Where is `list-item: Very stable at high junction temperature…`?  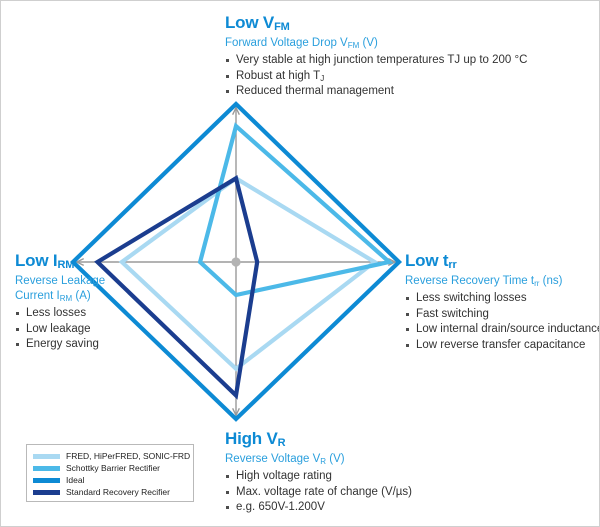 list-item: Very stable at high junction temperature… is located at coordinates (376, 61).